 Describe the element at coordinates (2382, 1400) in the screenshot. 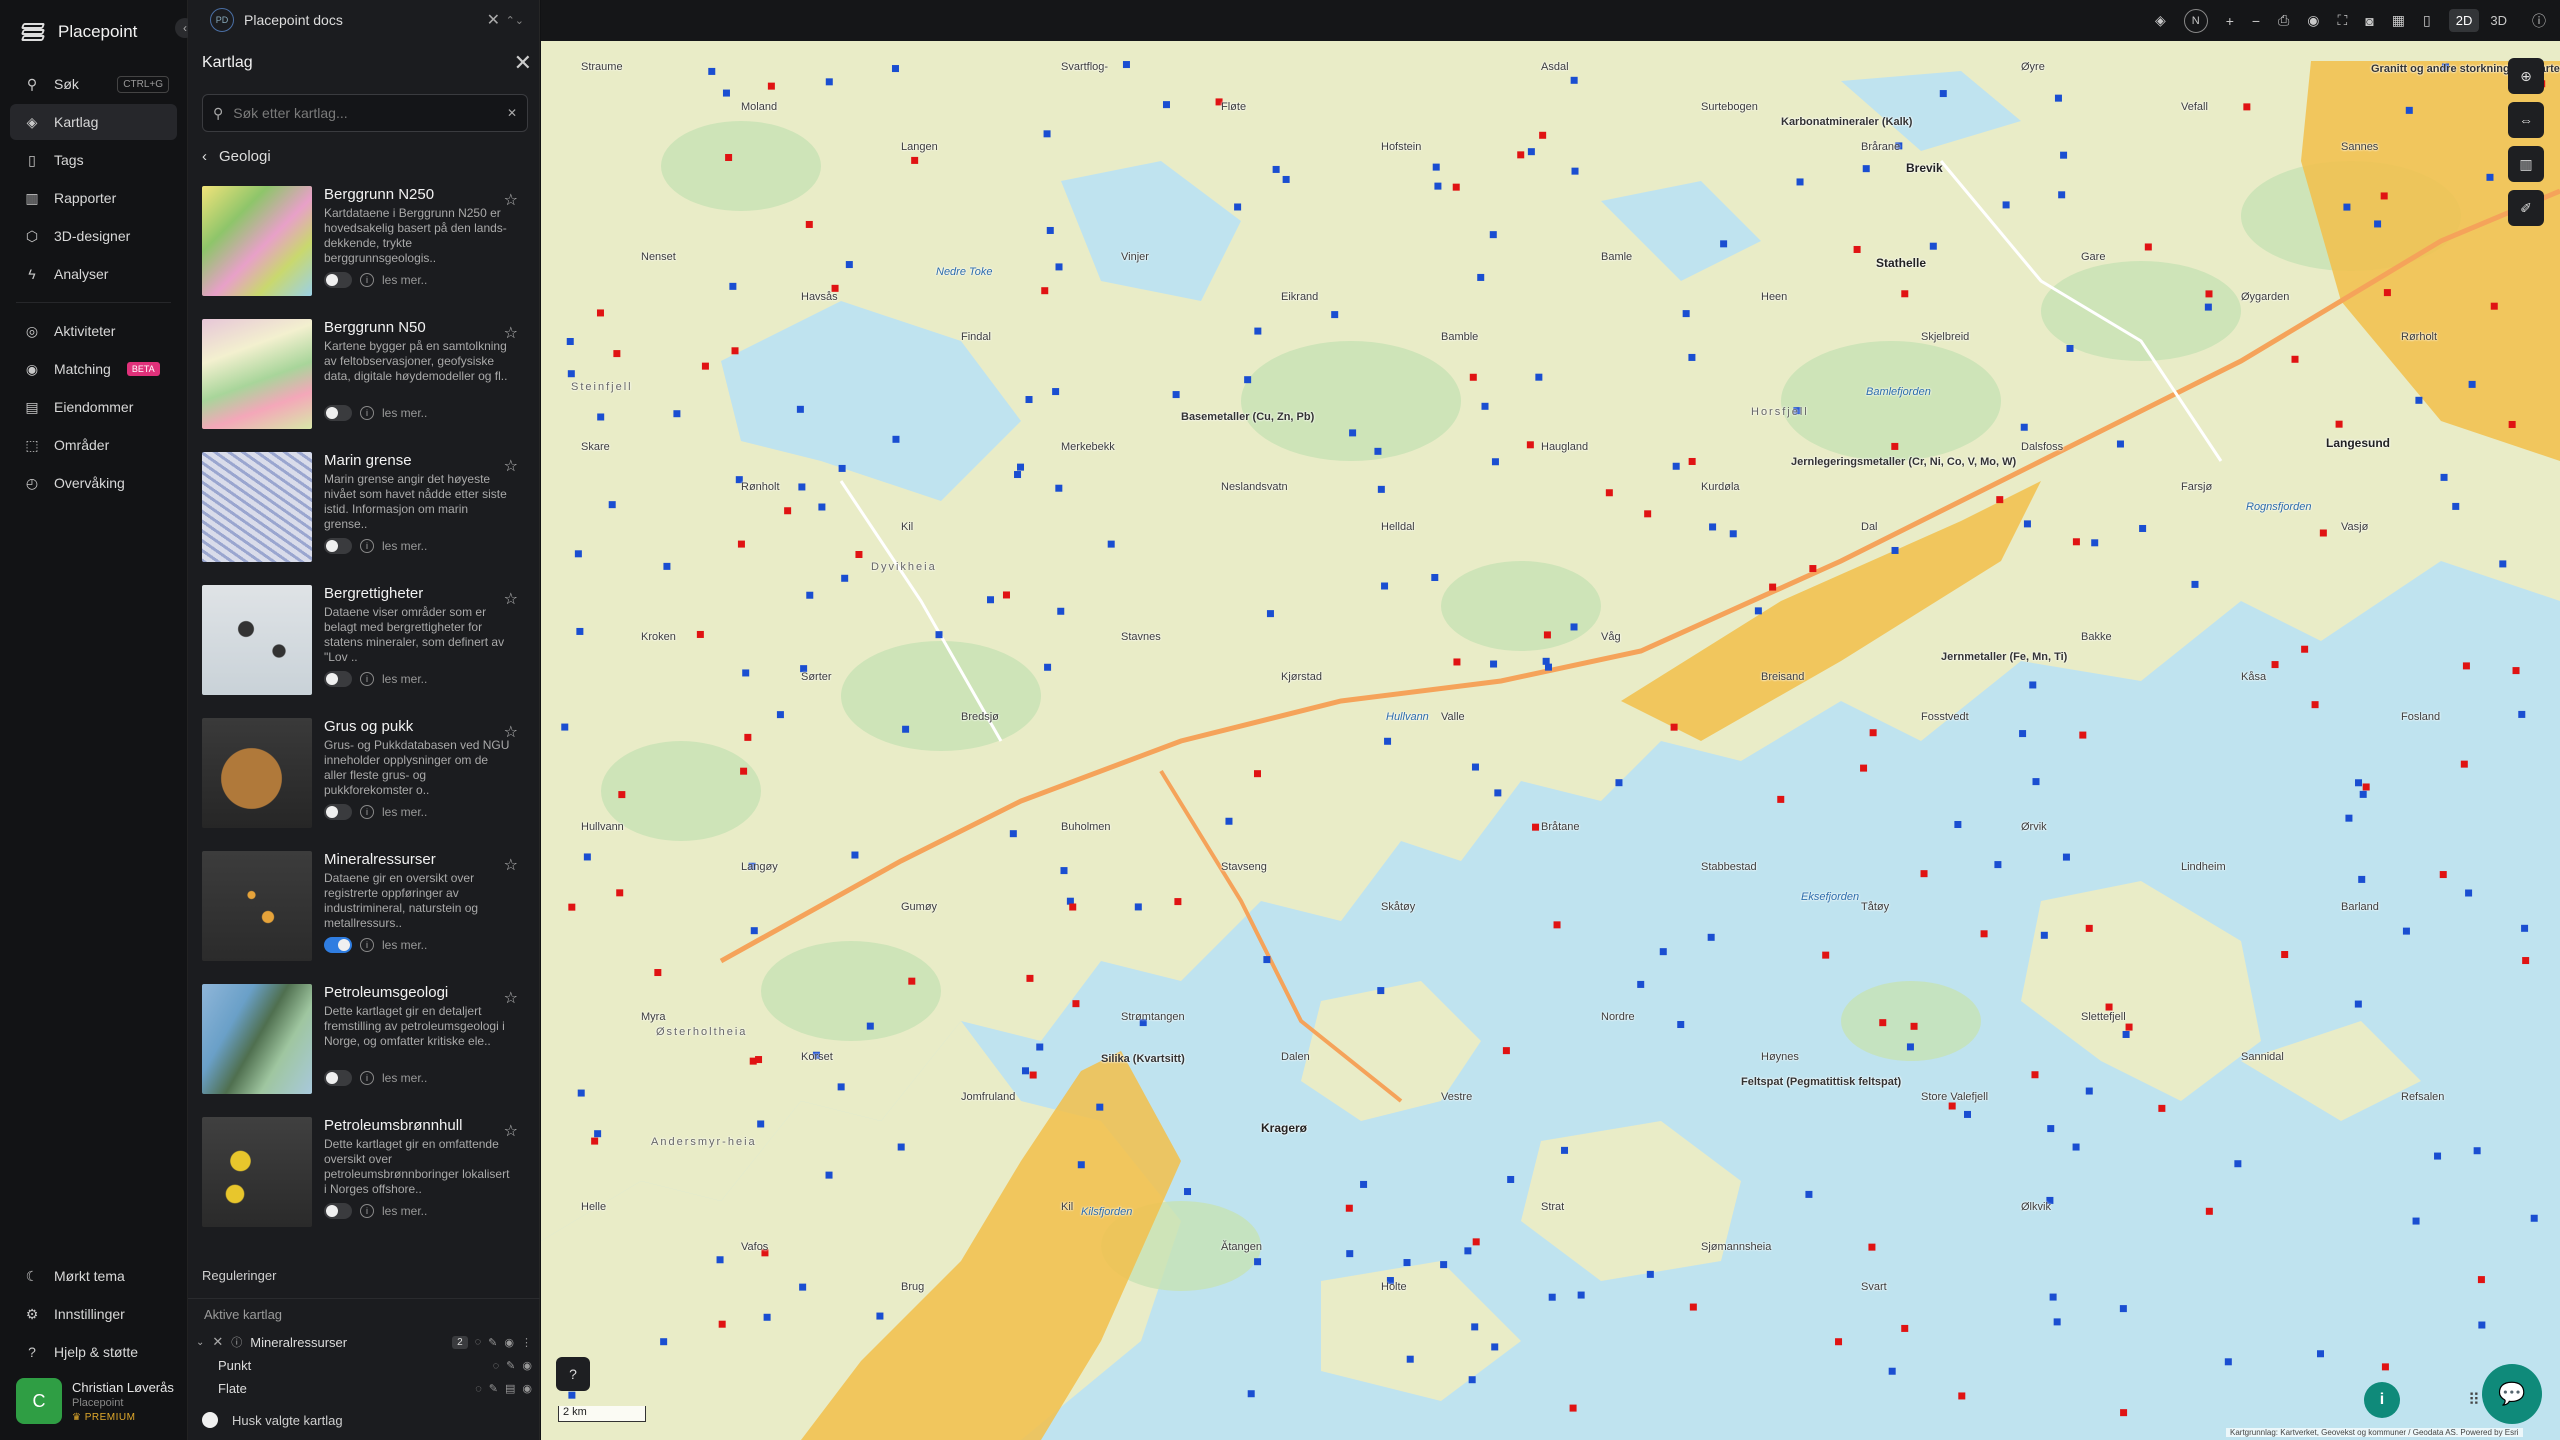

I see `info-button: i` at that location.